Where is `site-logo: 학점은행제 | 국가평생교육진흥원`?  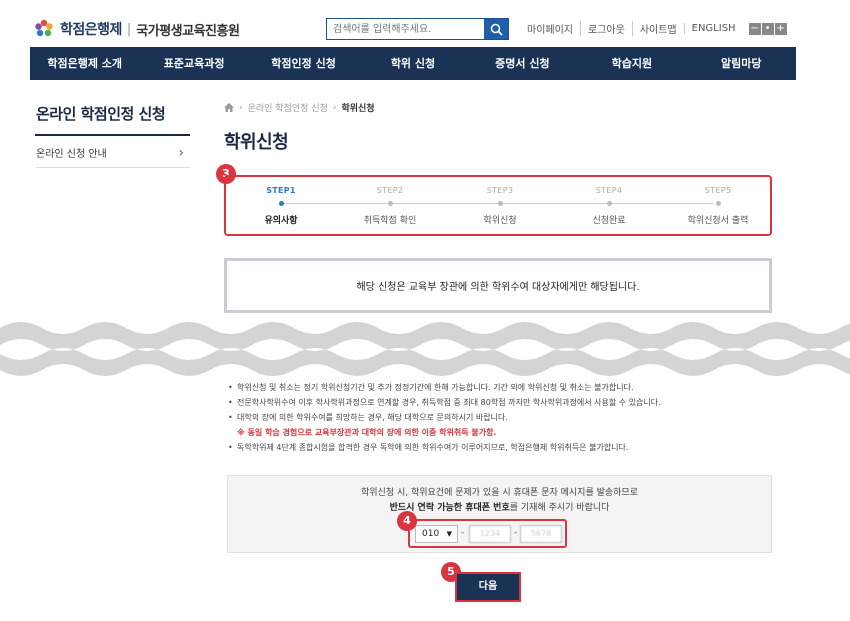 site-logo: 학점은행제 | 국가평생교육진흥원 is located at coordinates (136, 29).